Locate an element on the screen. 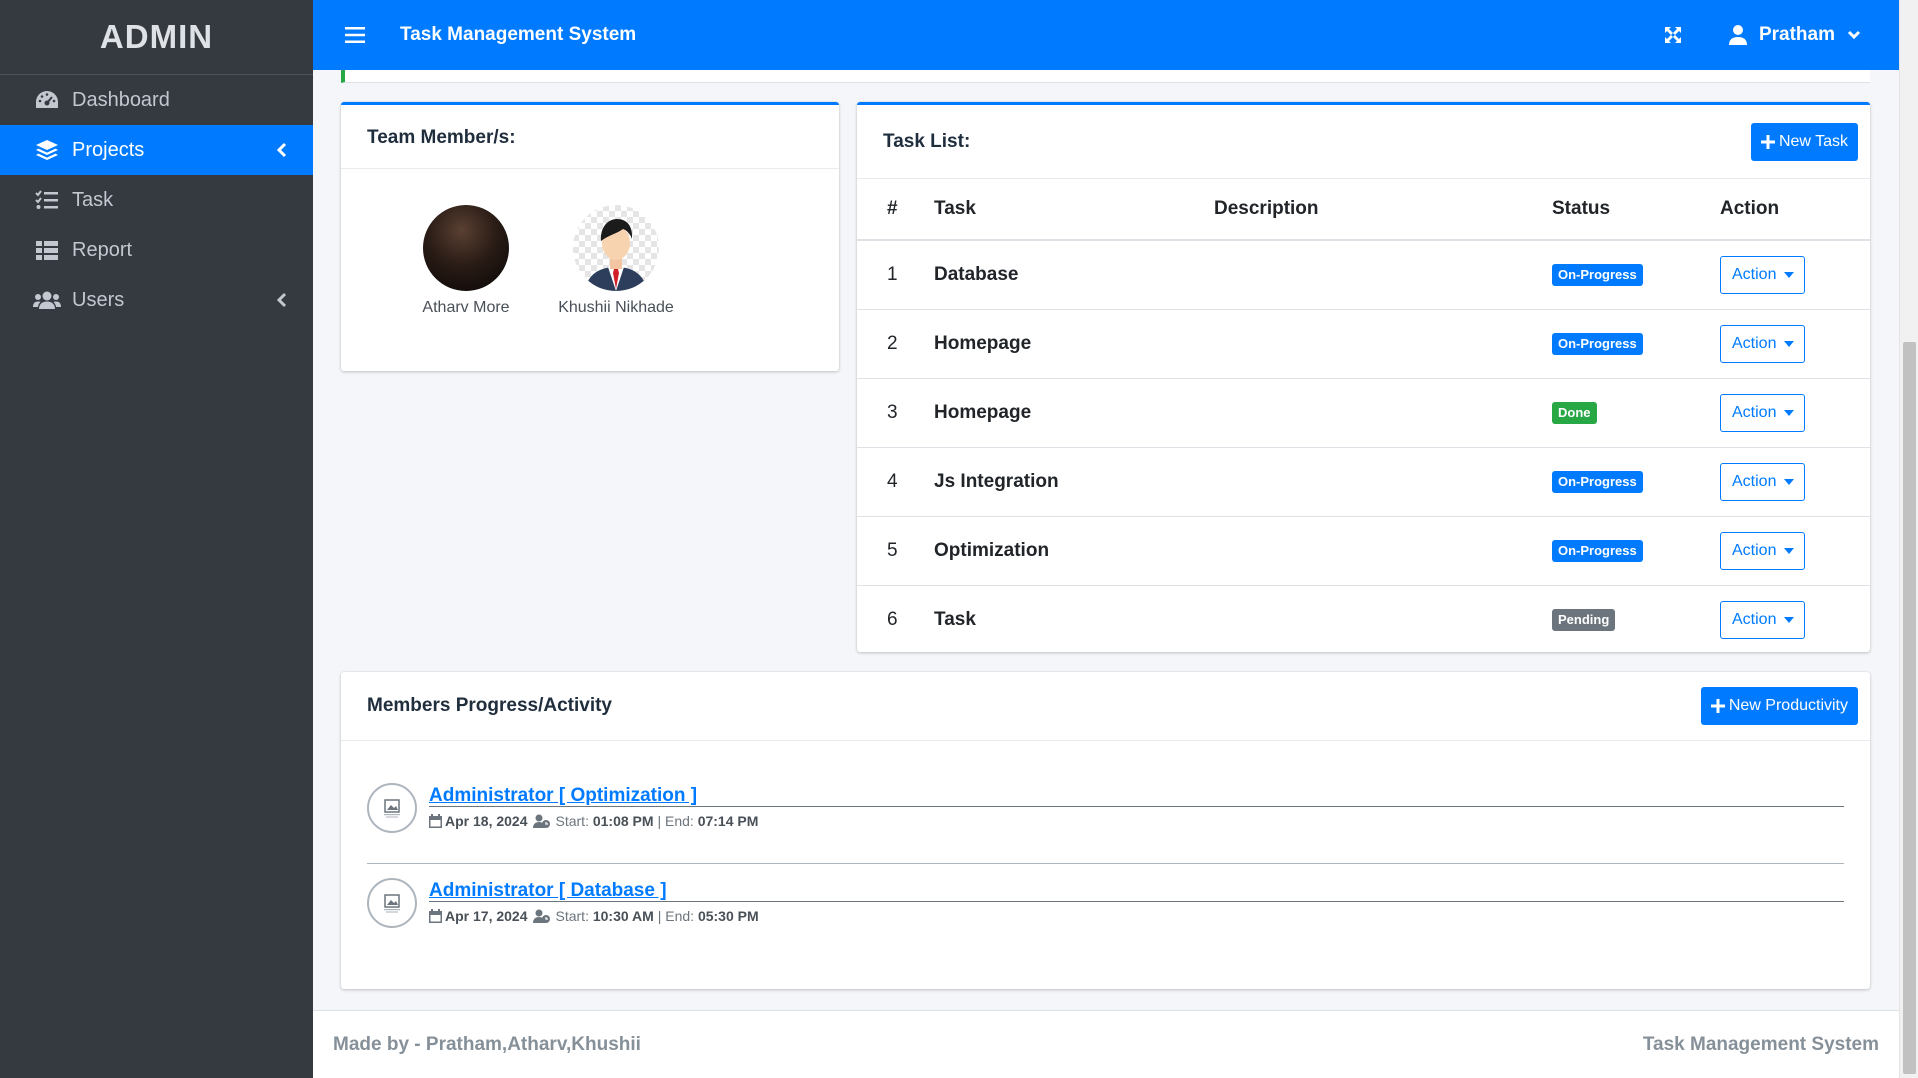 The width and height of the screenshot is (1918, 1078). member-name: Atharv More is located at coordinates (466, 307).